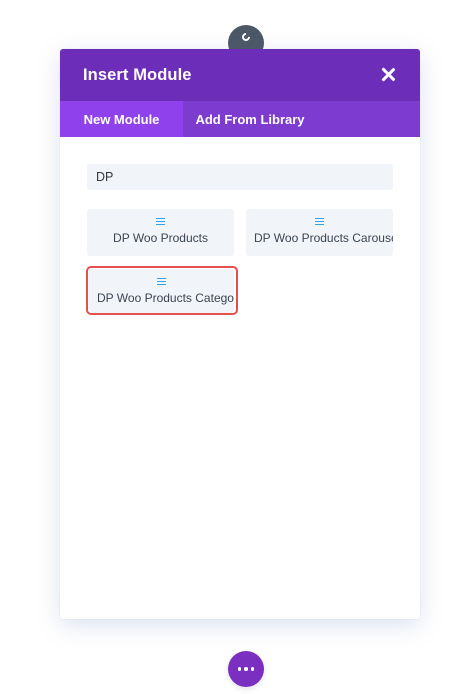 The height and width of the screenshot is (694, 476). I want to click on module-card-label: DP Woo Products, so click(160, 238).